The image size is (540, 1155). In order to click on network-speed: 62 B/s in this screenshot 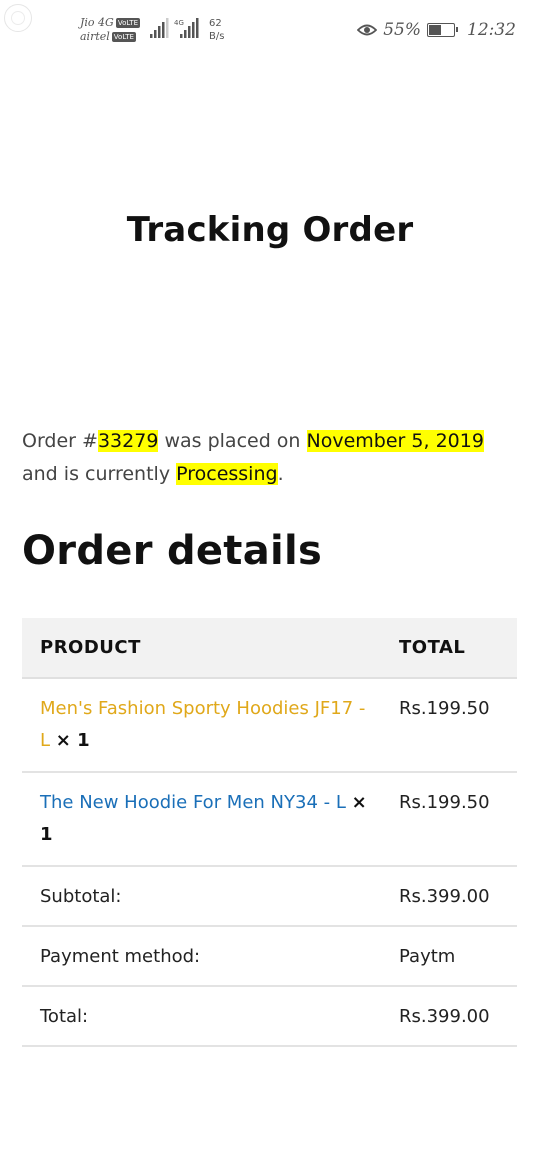, I will do `click(216, 30)`.